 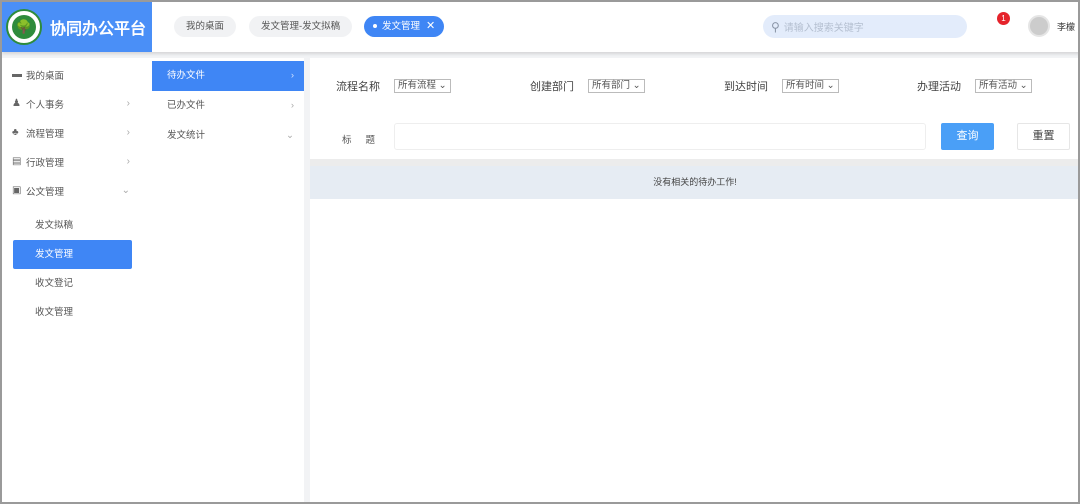 I want to click on tab-draft: 发文管理-发文拟稿, so click(x=301, y=26).